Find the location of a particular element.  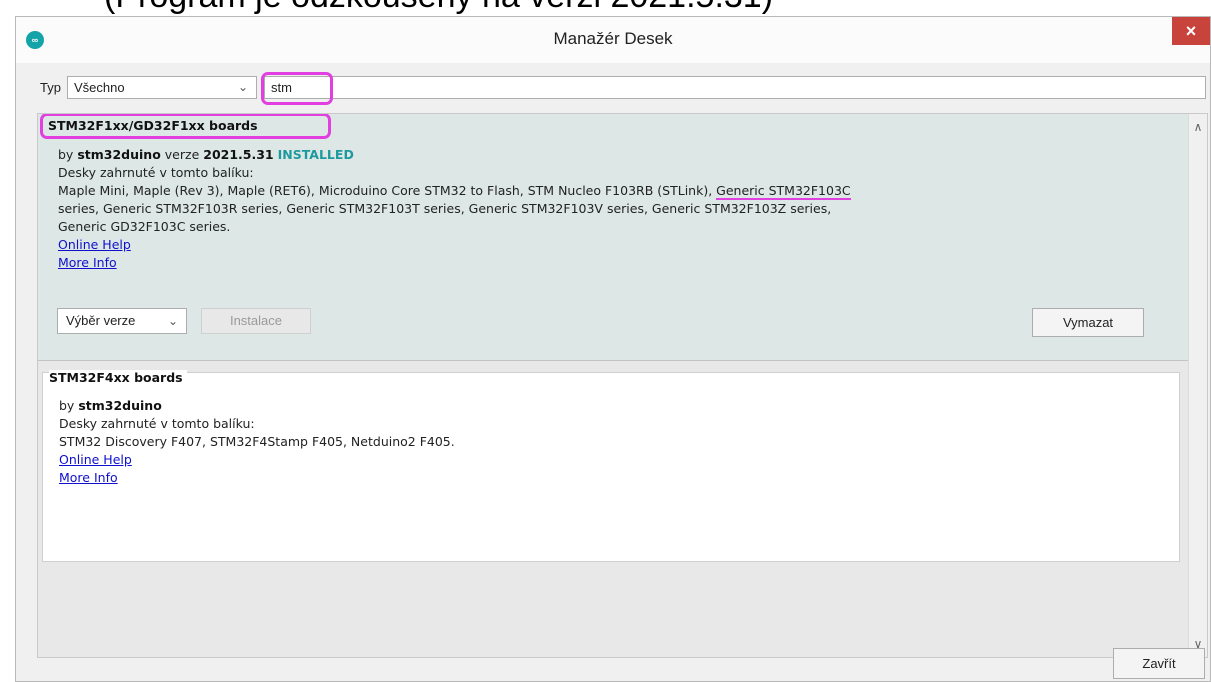

boards-list-line3: Generic GD32F103C series. is located at coordinates (144, 226).